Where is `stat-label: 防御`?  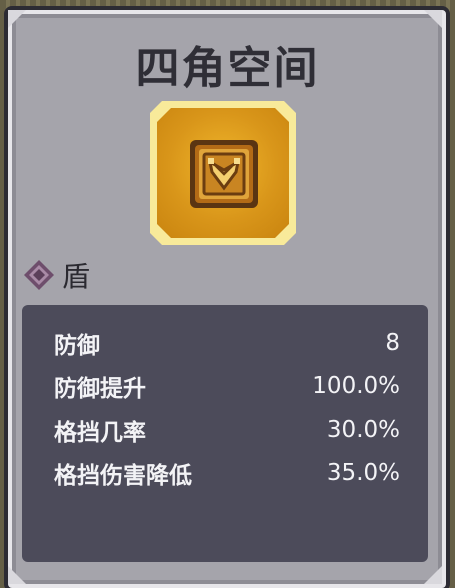 stat-label: 防御 is located at coordinates (77, 346).